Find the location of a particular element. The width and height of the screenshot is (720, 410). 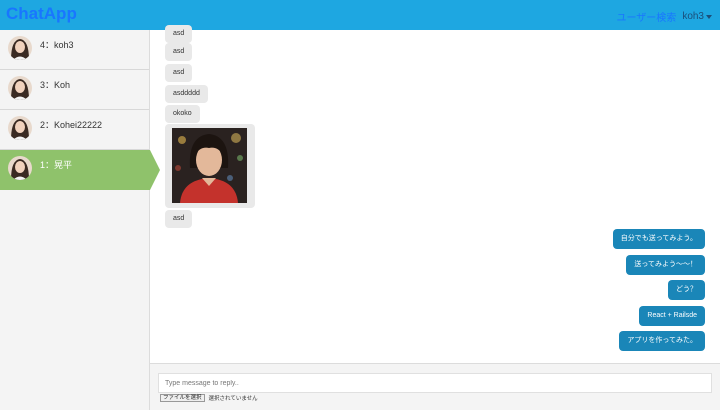

user-menu-dropdown: koh3 is located at coordinates (697, 16).